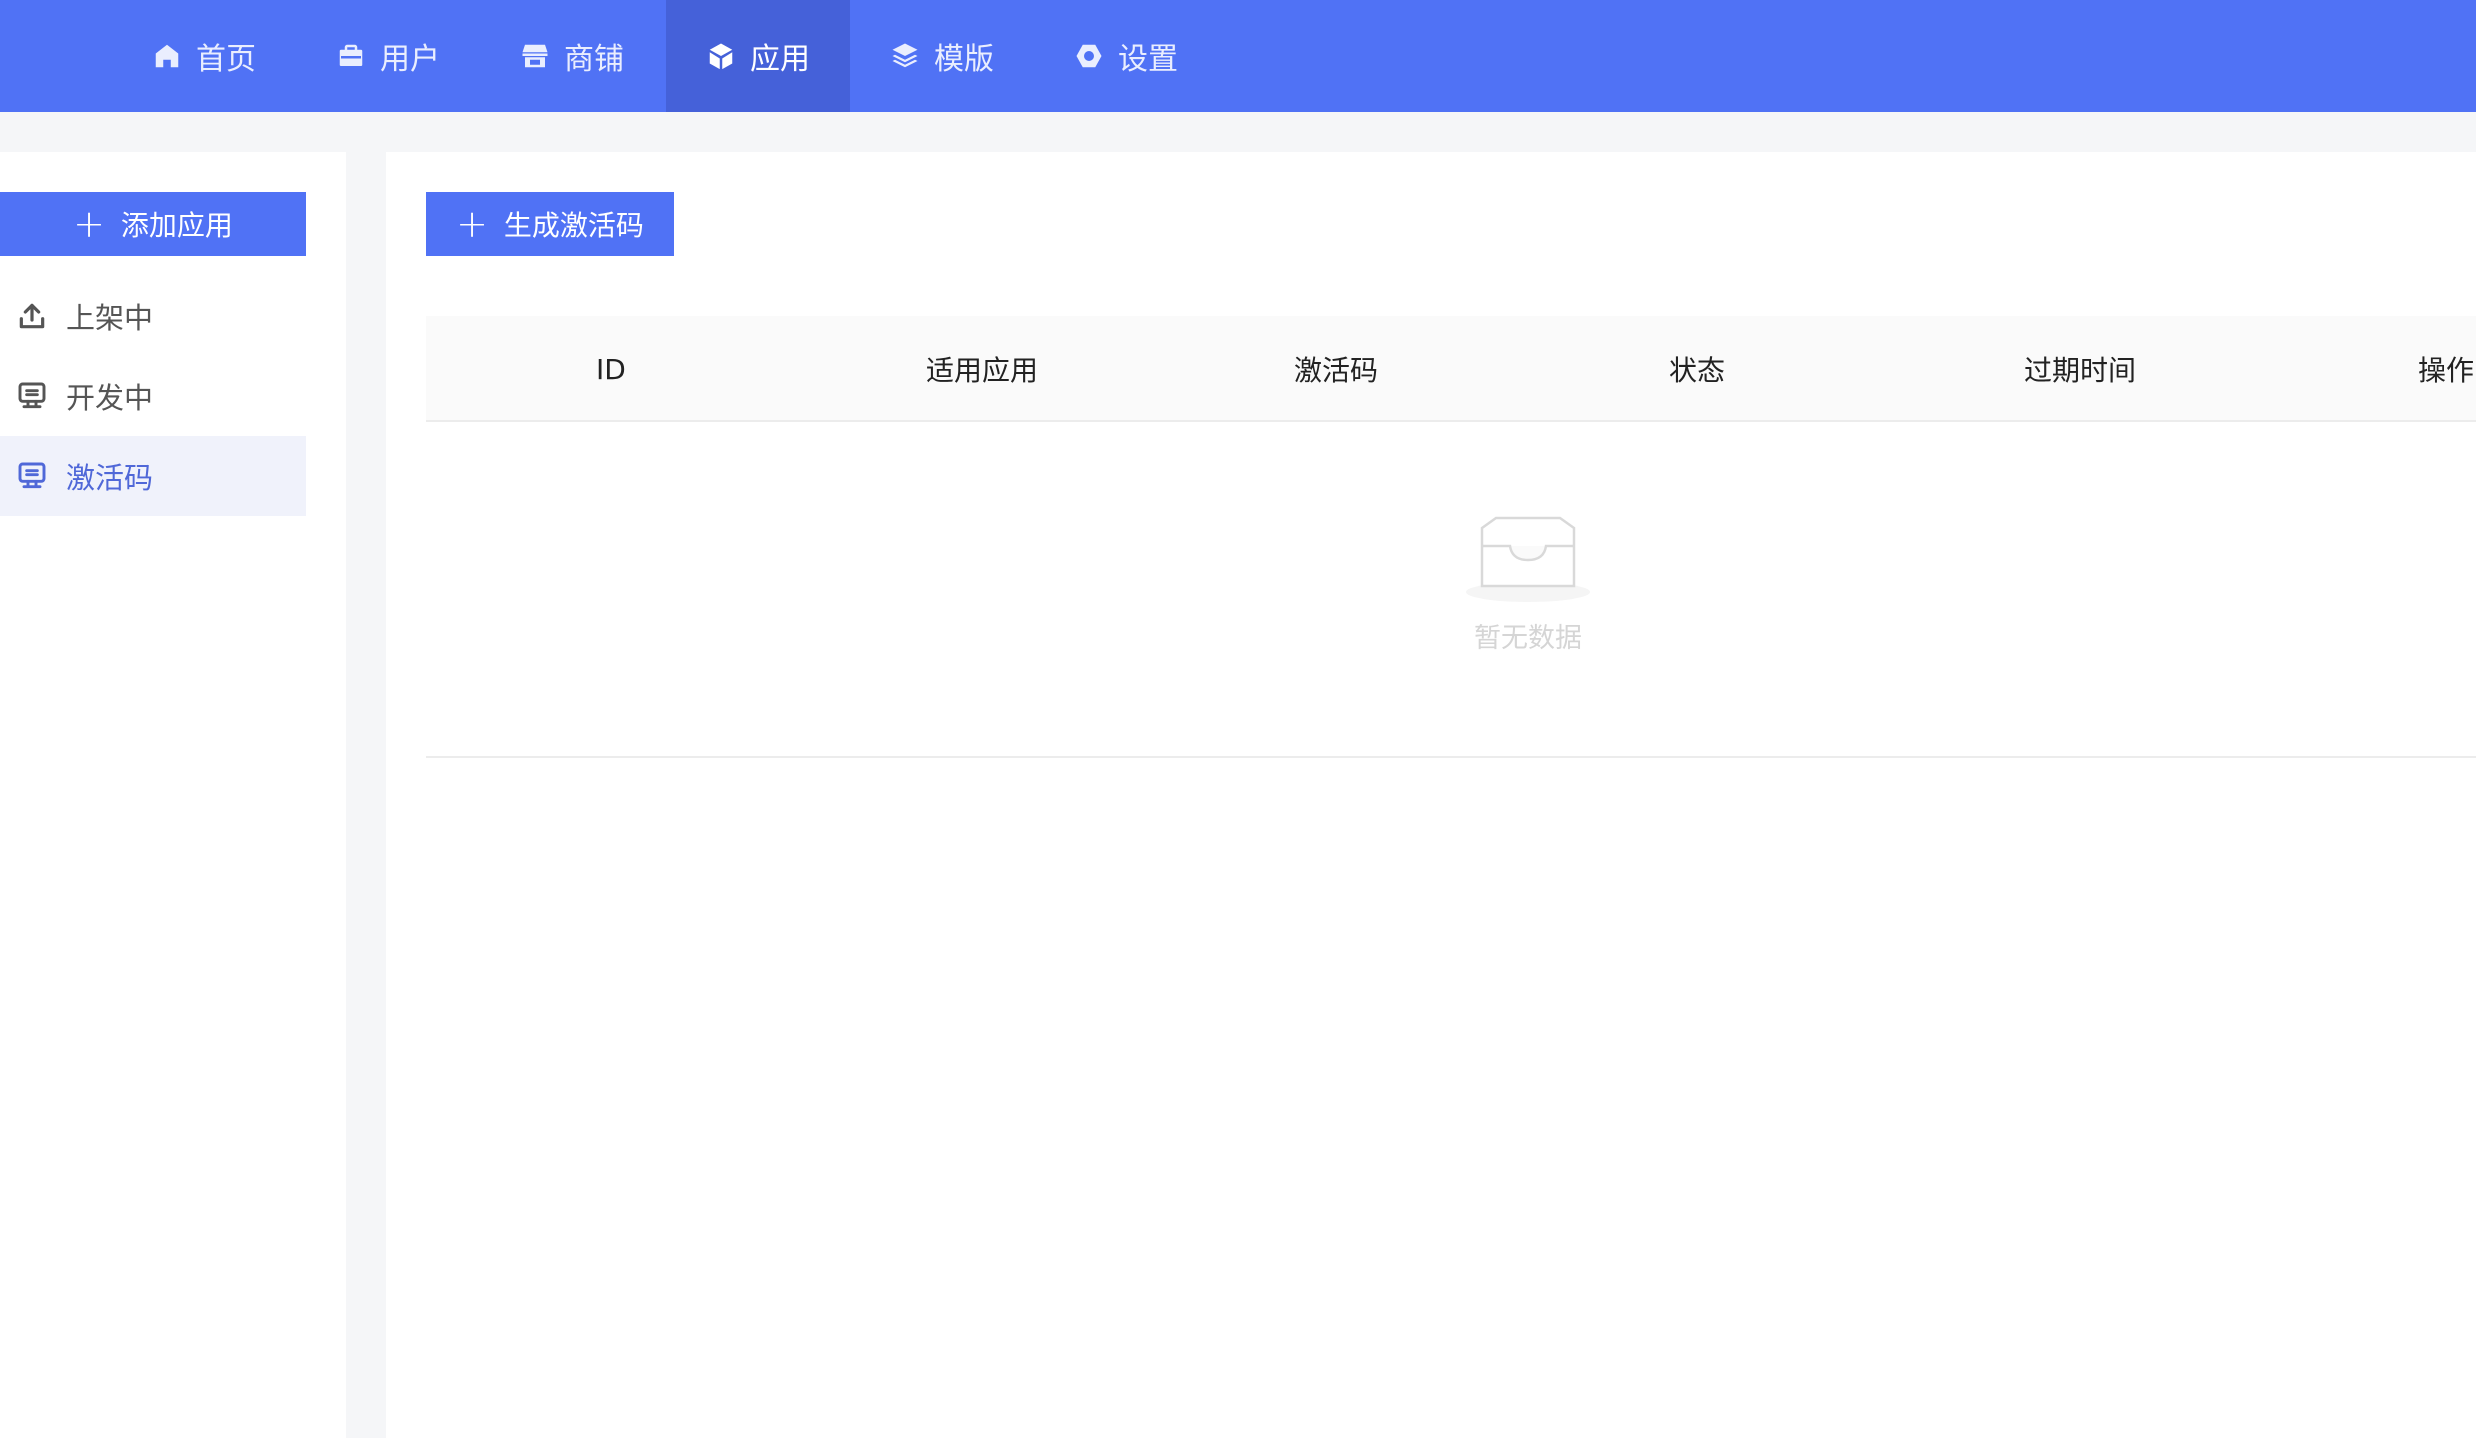 The image size is (2476, 1438). I want to click on top-nav: 首页 用户 商铺 应用 模版 设置, so click(1238, 56).